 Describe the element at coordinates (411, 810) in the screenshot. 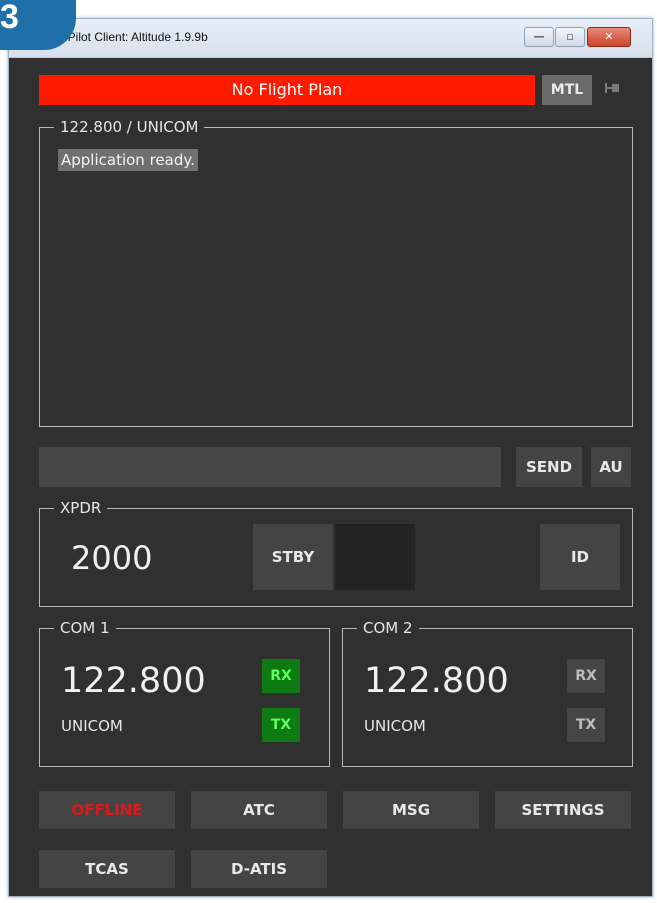

I see `msg-button: MSG` at that location.